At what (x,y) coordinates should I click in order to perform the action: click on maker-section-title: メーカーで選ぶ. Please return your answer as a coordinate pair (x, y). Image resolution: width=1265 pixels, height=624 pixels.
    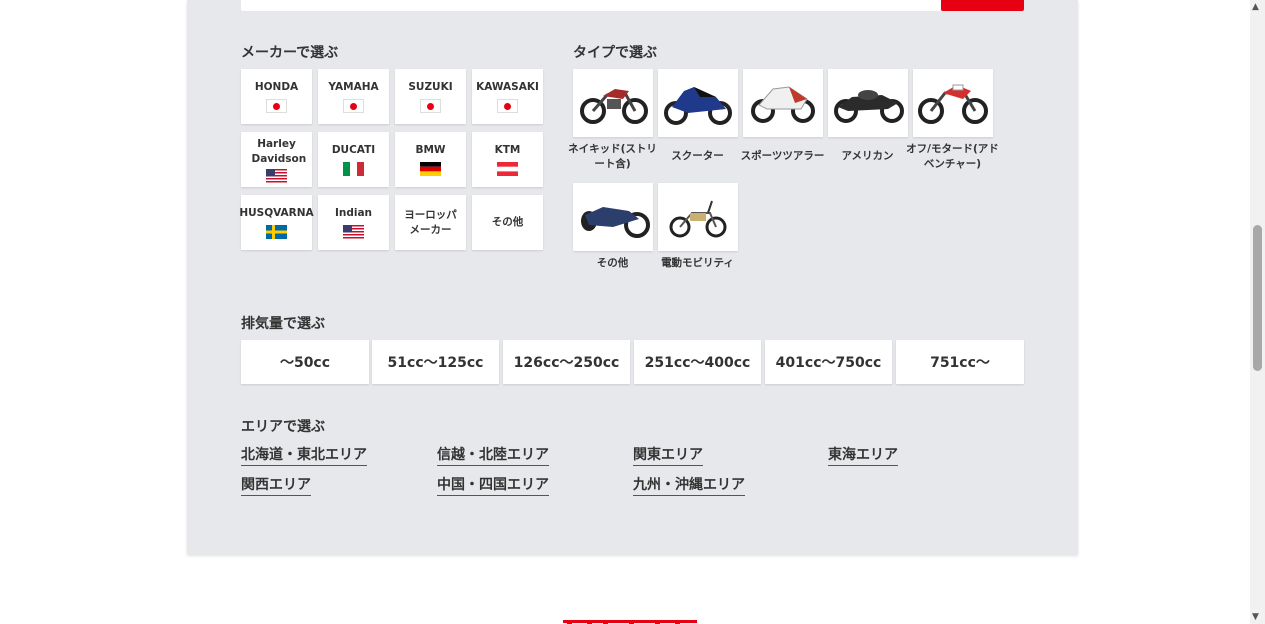
    Looking at the image, I should click on (290, 53).